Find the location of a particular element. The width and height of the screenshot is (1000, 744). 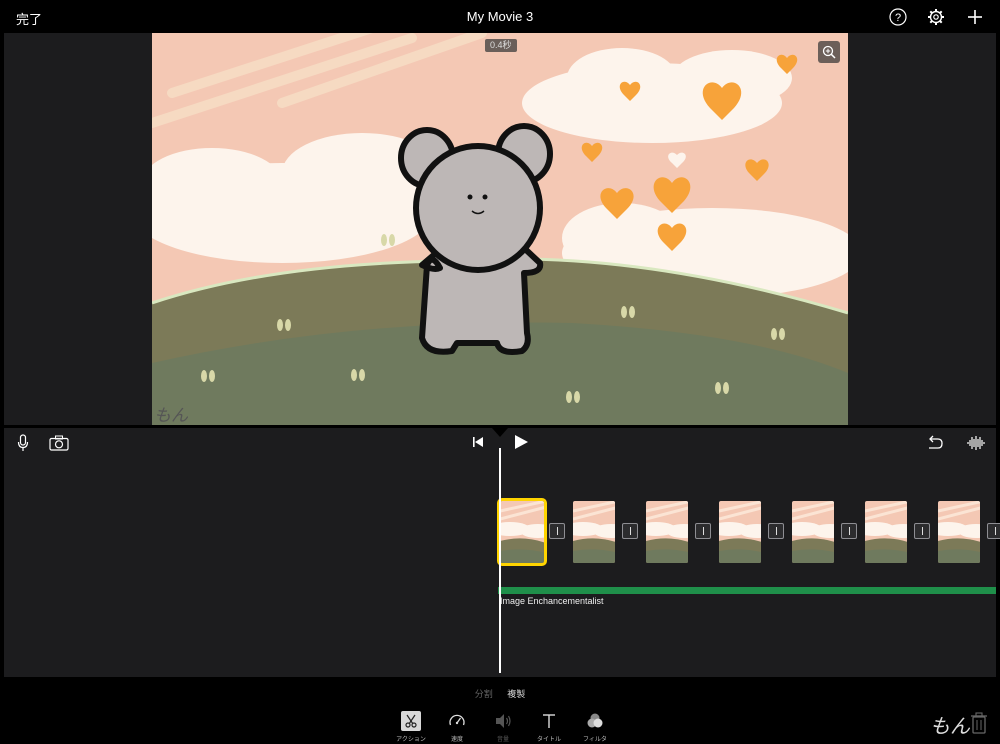

scissors-icon is located at coordinates (411, 721).